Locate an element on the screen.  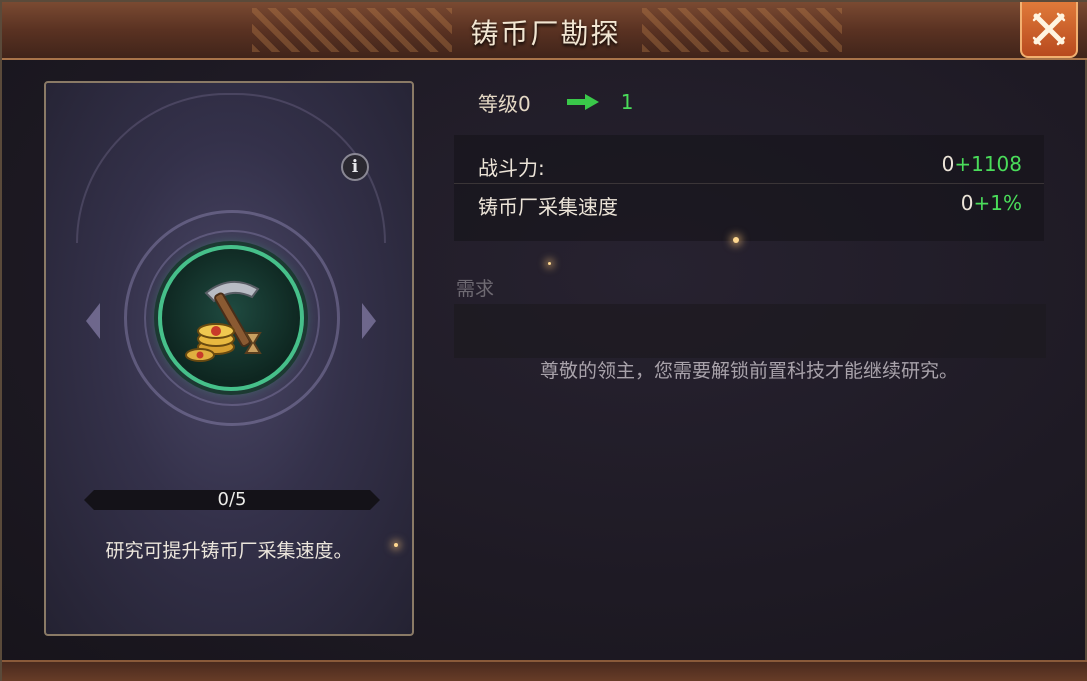
info-icon: i is located at coordinates (355, 167).